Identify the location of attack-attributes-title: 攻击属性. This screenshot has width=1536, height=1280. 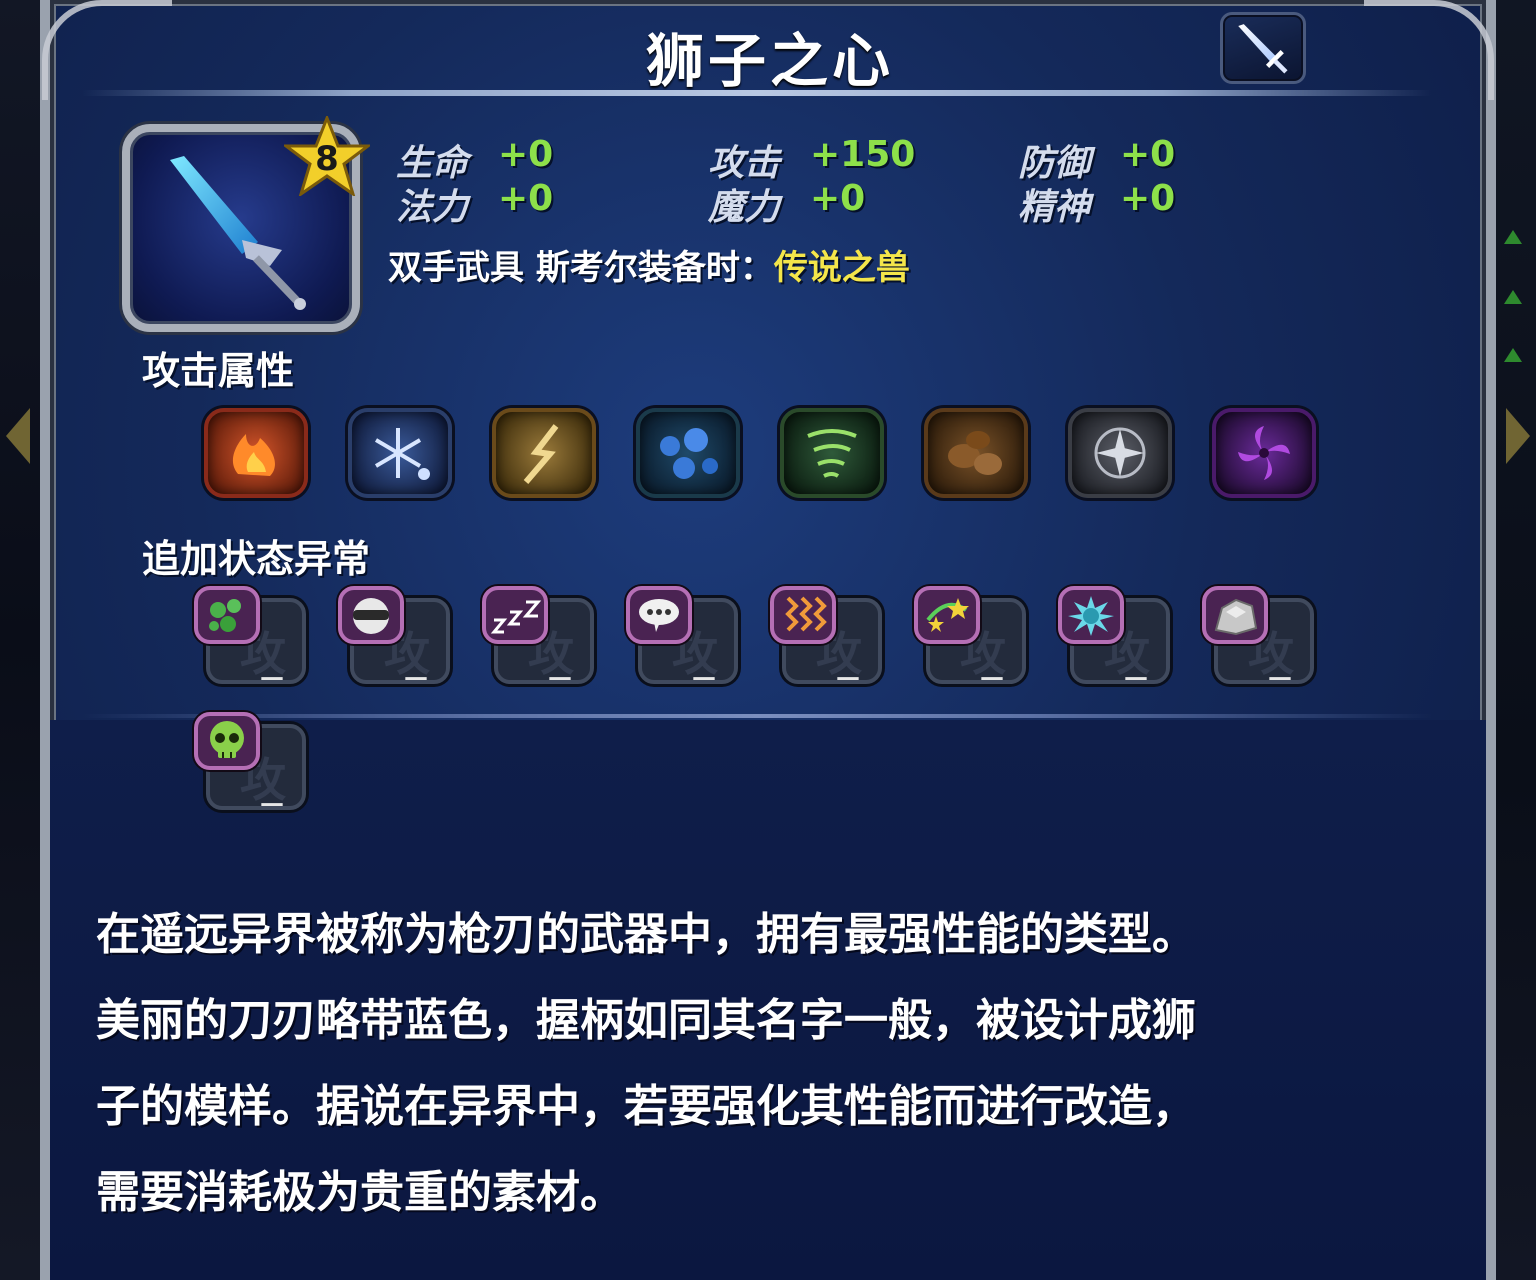
(218, 371).